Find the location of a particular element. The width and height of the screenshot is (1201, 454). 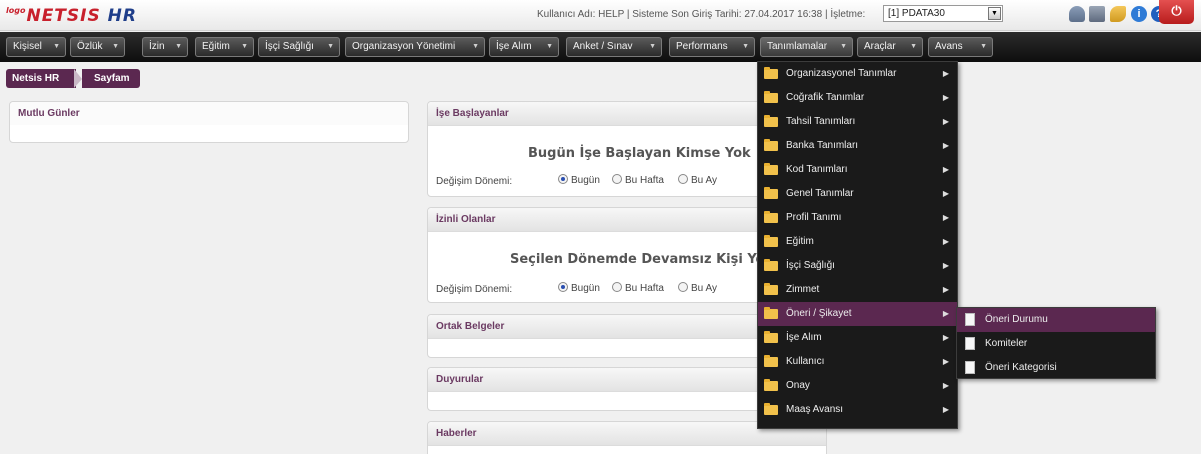

submenu-item-label: Komiteler is located at coordinates (1006, 343).